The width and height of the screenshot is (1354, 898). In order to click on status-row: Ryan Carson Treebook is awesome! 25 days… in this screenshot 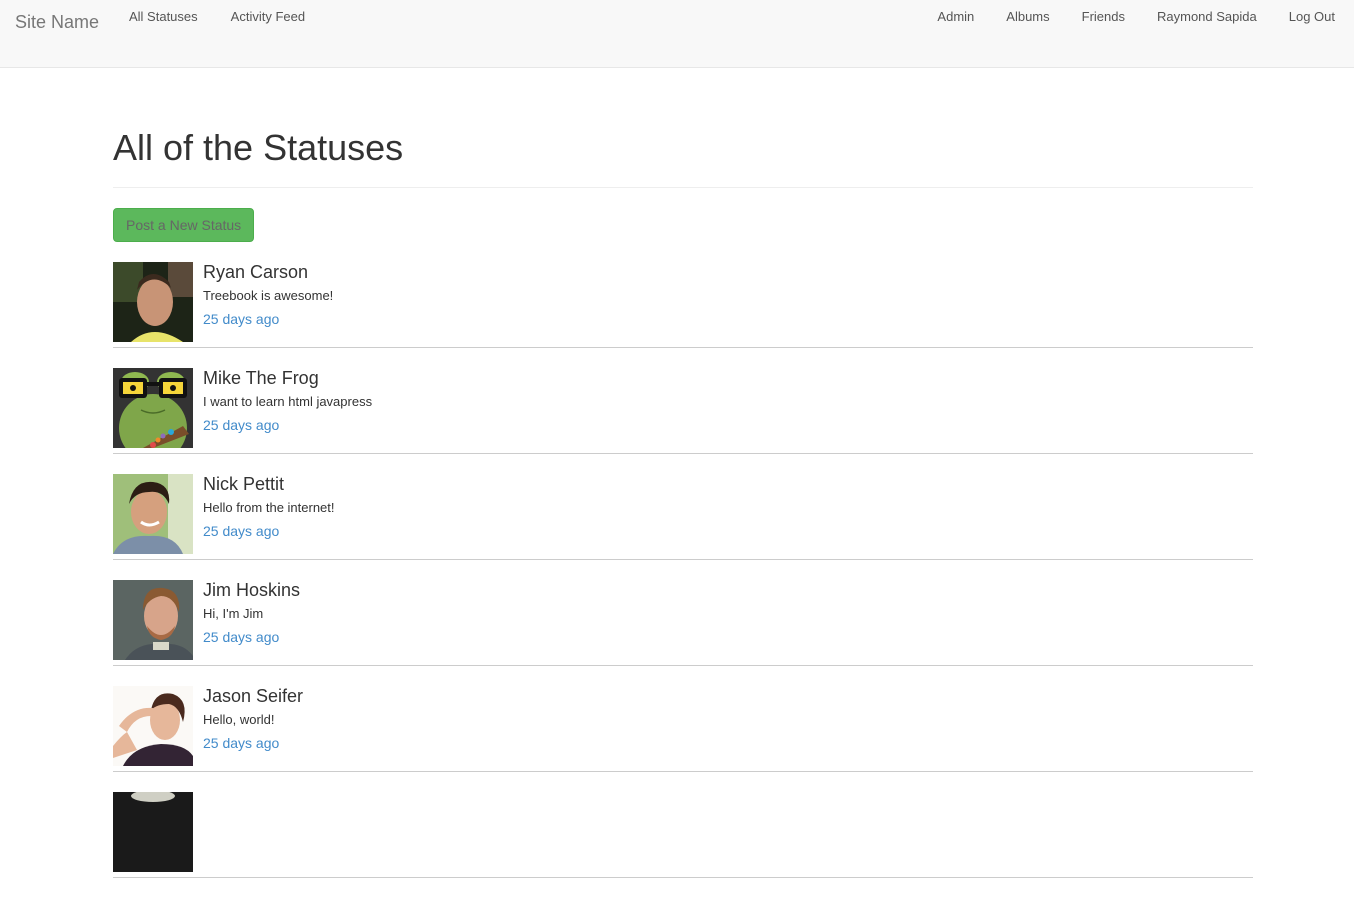, I will do `click(683, 305)`.